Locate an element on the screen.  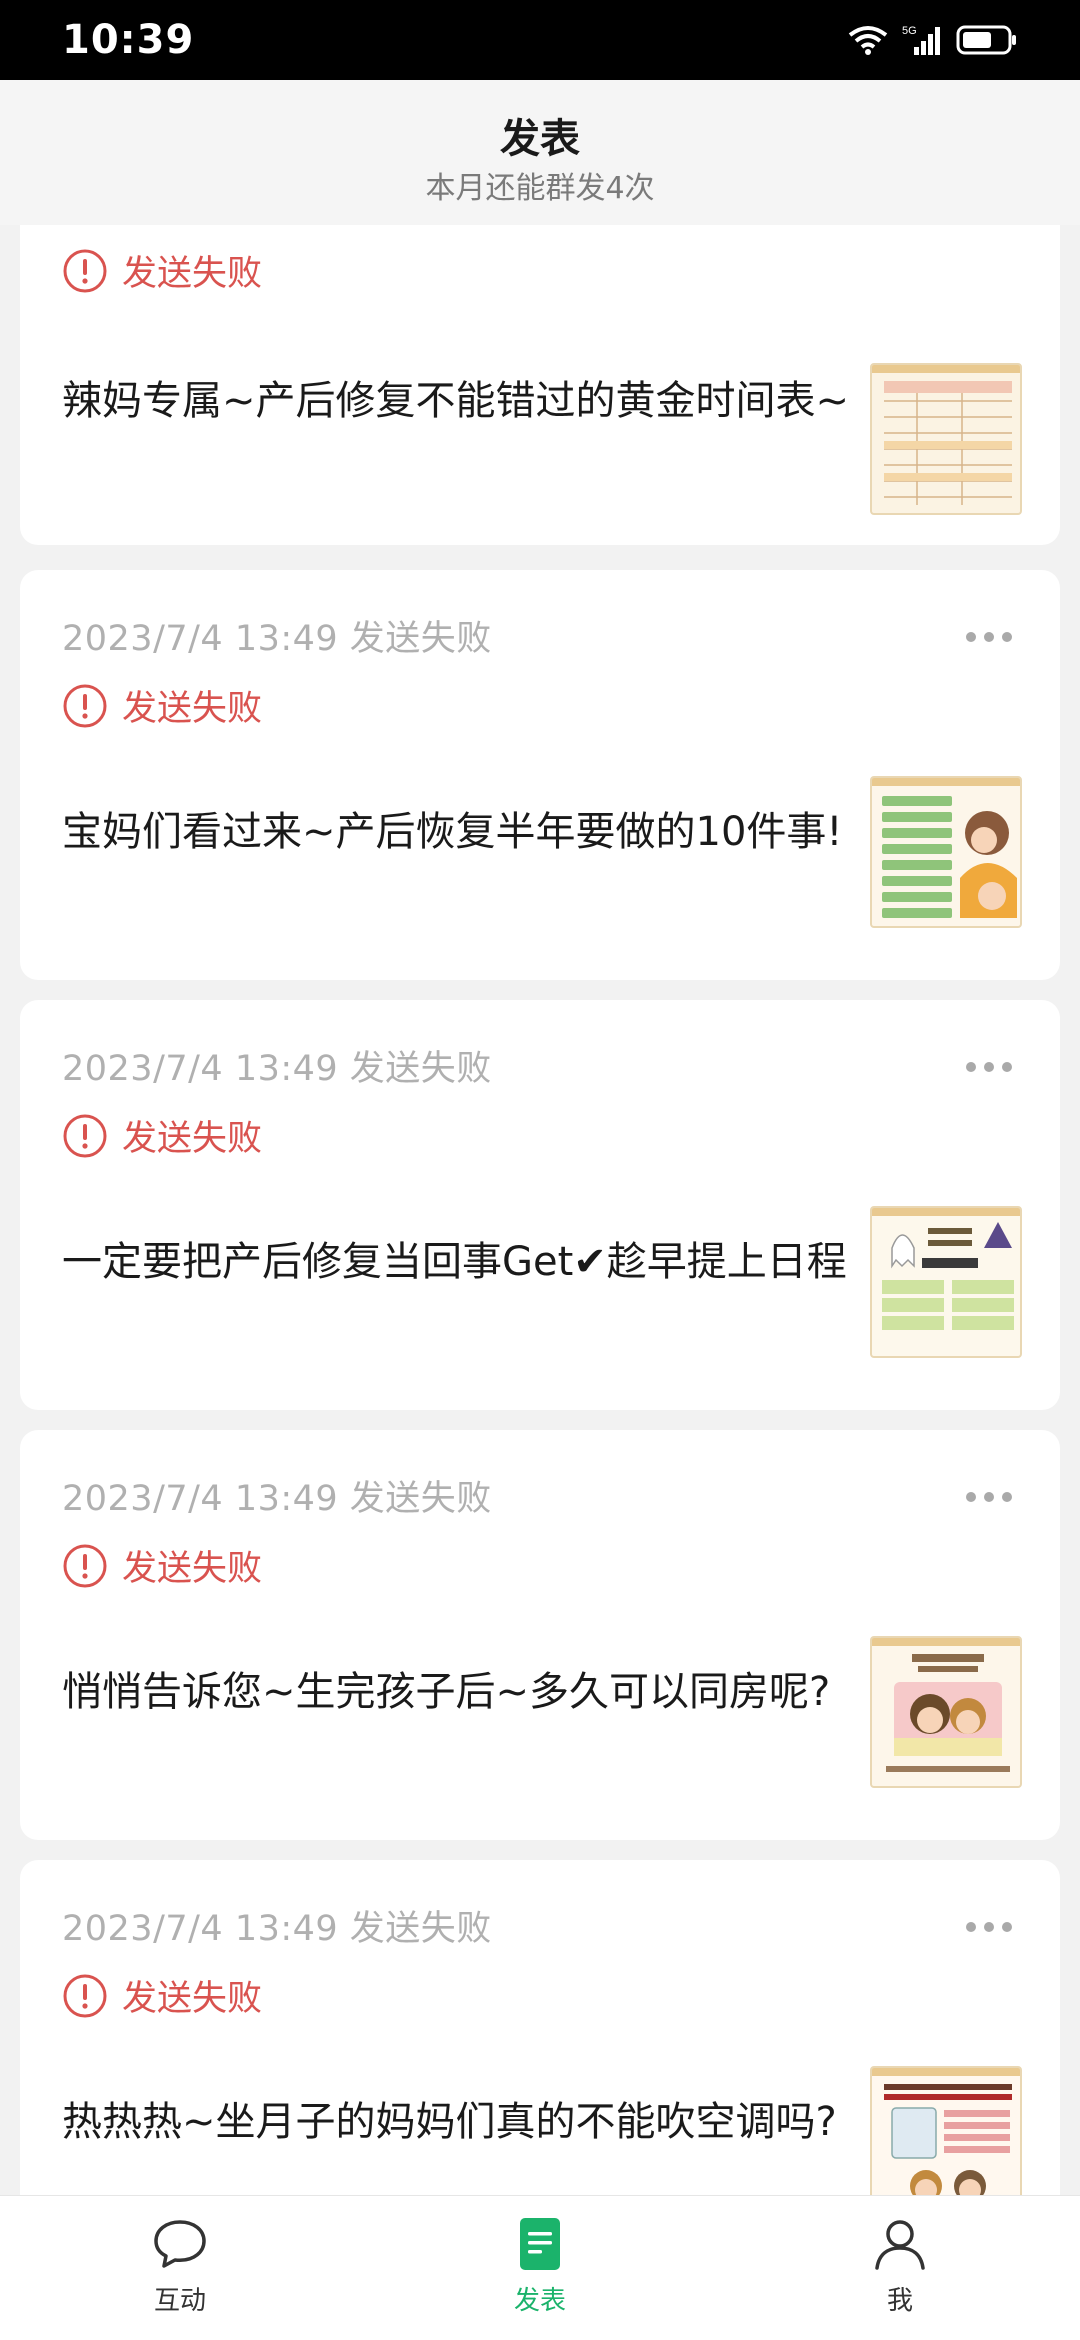
status-icons: 5G is located at coordinates (933, 40).